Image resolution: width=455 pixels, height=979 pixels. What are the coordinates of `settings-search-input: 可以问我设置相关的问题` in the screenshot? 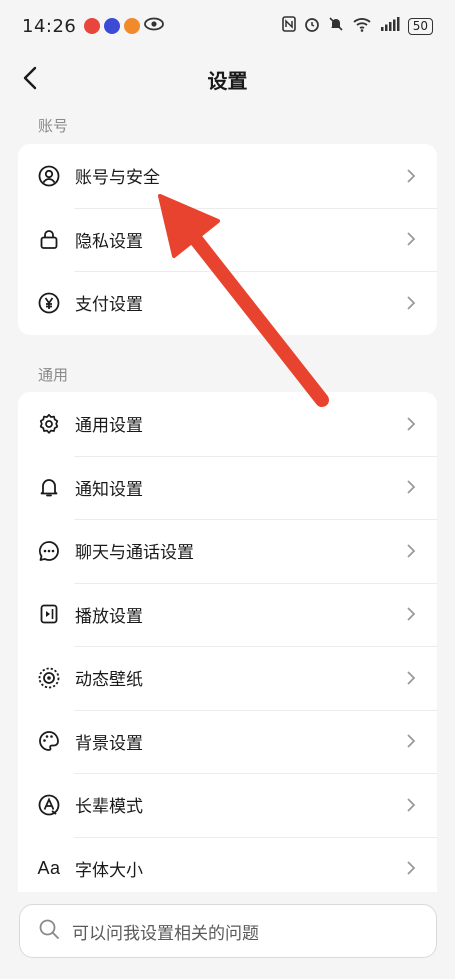 It's located at (228, 931).